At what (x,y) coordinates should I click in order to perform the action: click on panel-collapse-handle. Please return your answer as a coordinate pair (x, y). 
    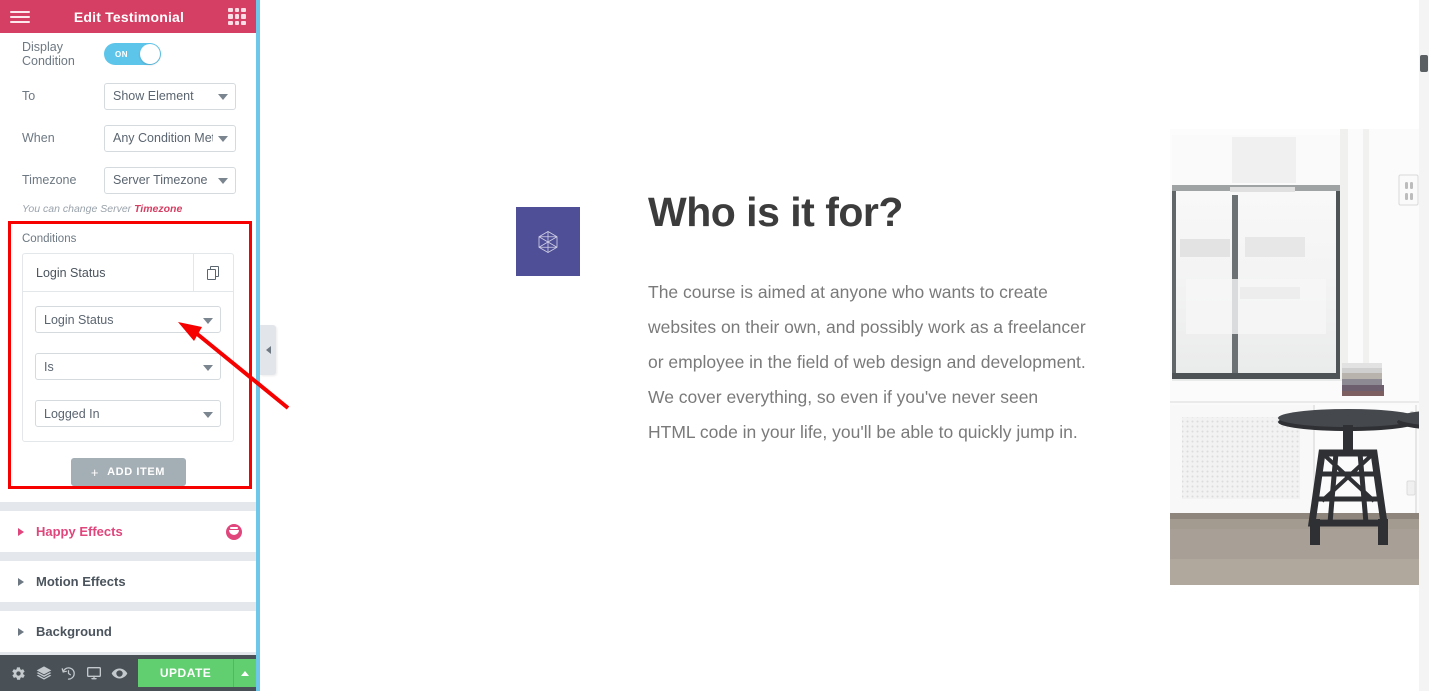
    Looking at the image, I should click on (268, 350).